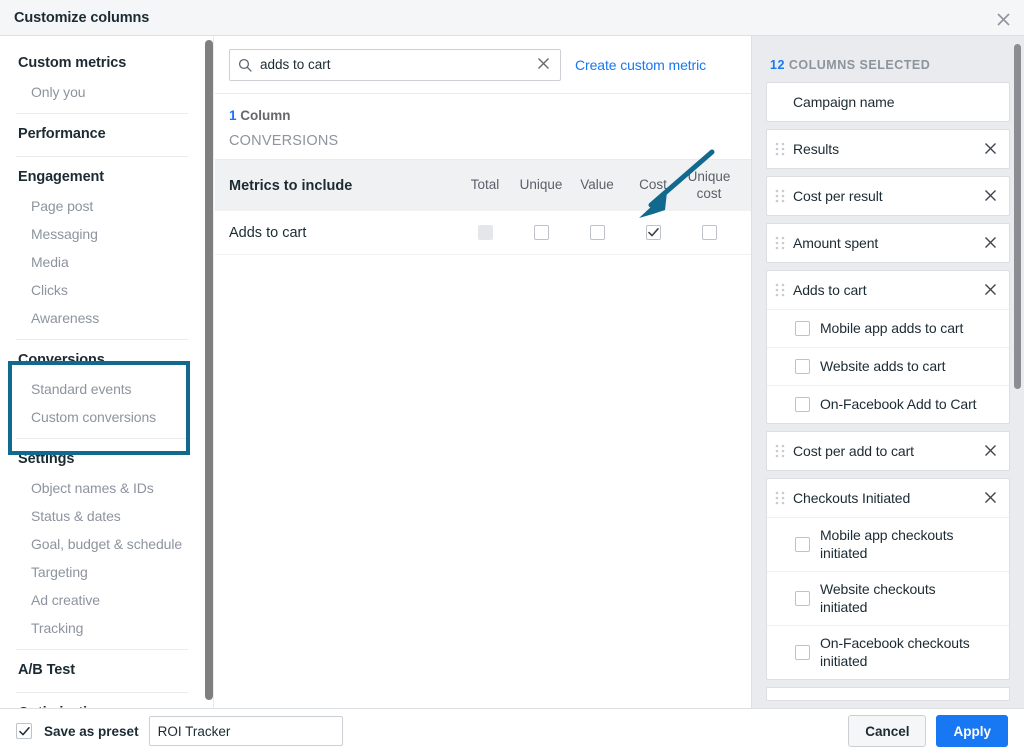 The image size is (1024, 753). What do you see at coordinates (878, 598) in the screenshot?
I see `sub-option-label: Website checkouts initiated` at bounding box center [878, 598].